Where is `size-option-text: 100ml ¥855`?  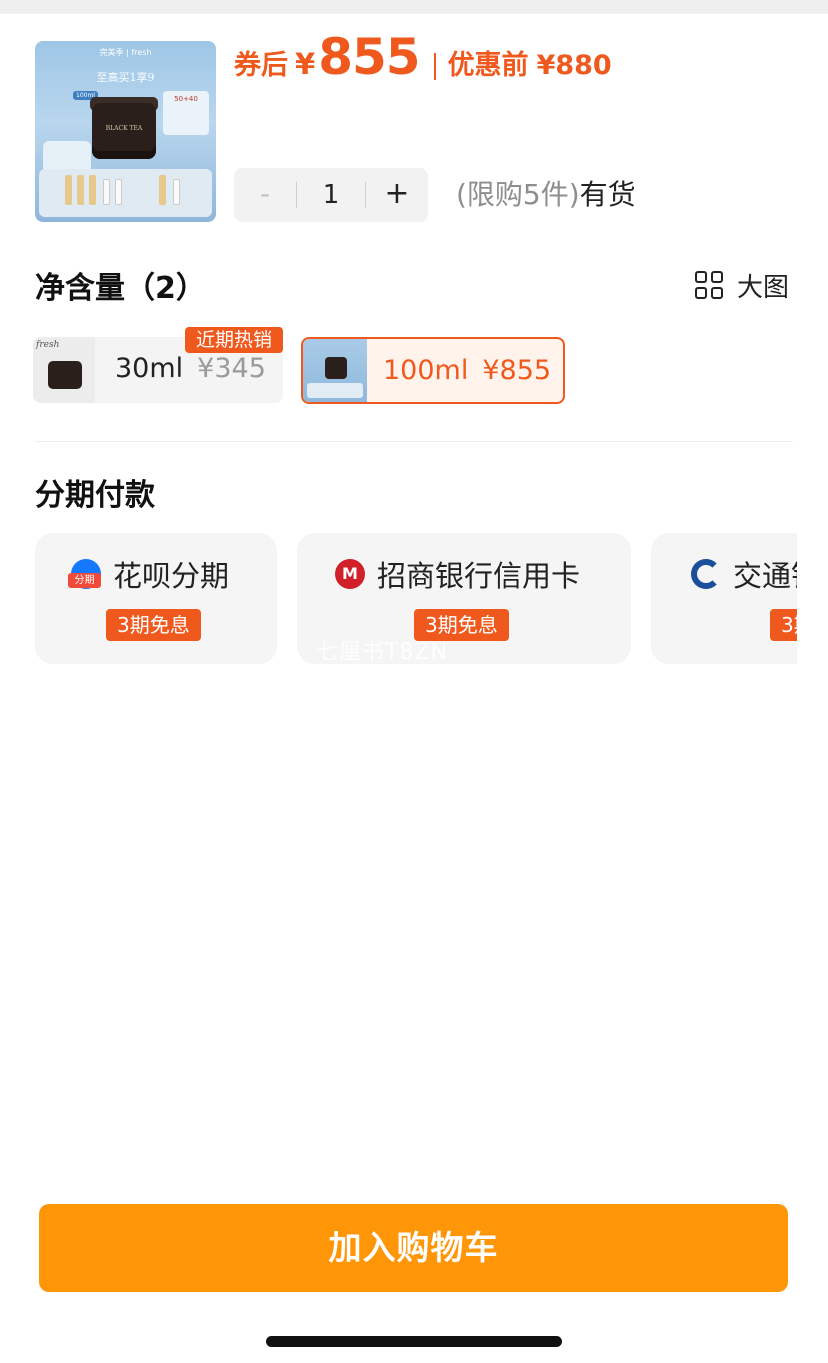 size-option-text: 100ml ¥855 is located at coordinates (467, 372).